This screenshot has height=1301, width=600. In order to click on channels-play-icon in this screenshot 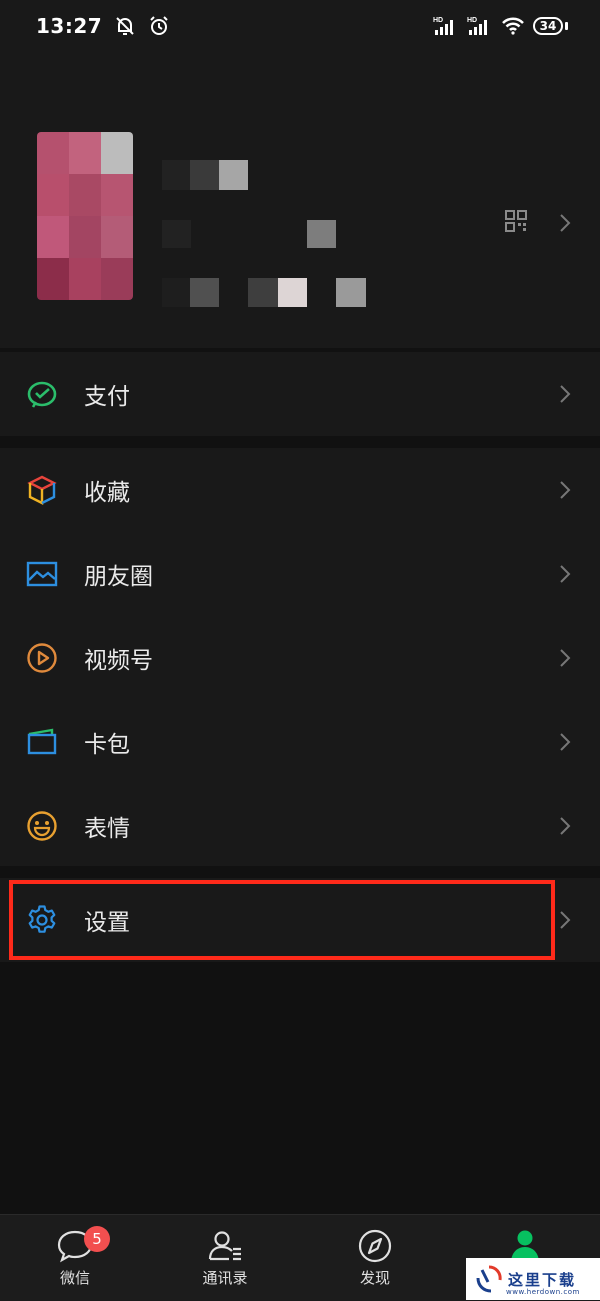, I will do `click(42, 658)`.